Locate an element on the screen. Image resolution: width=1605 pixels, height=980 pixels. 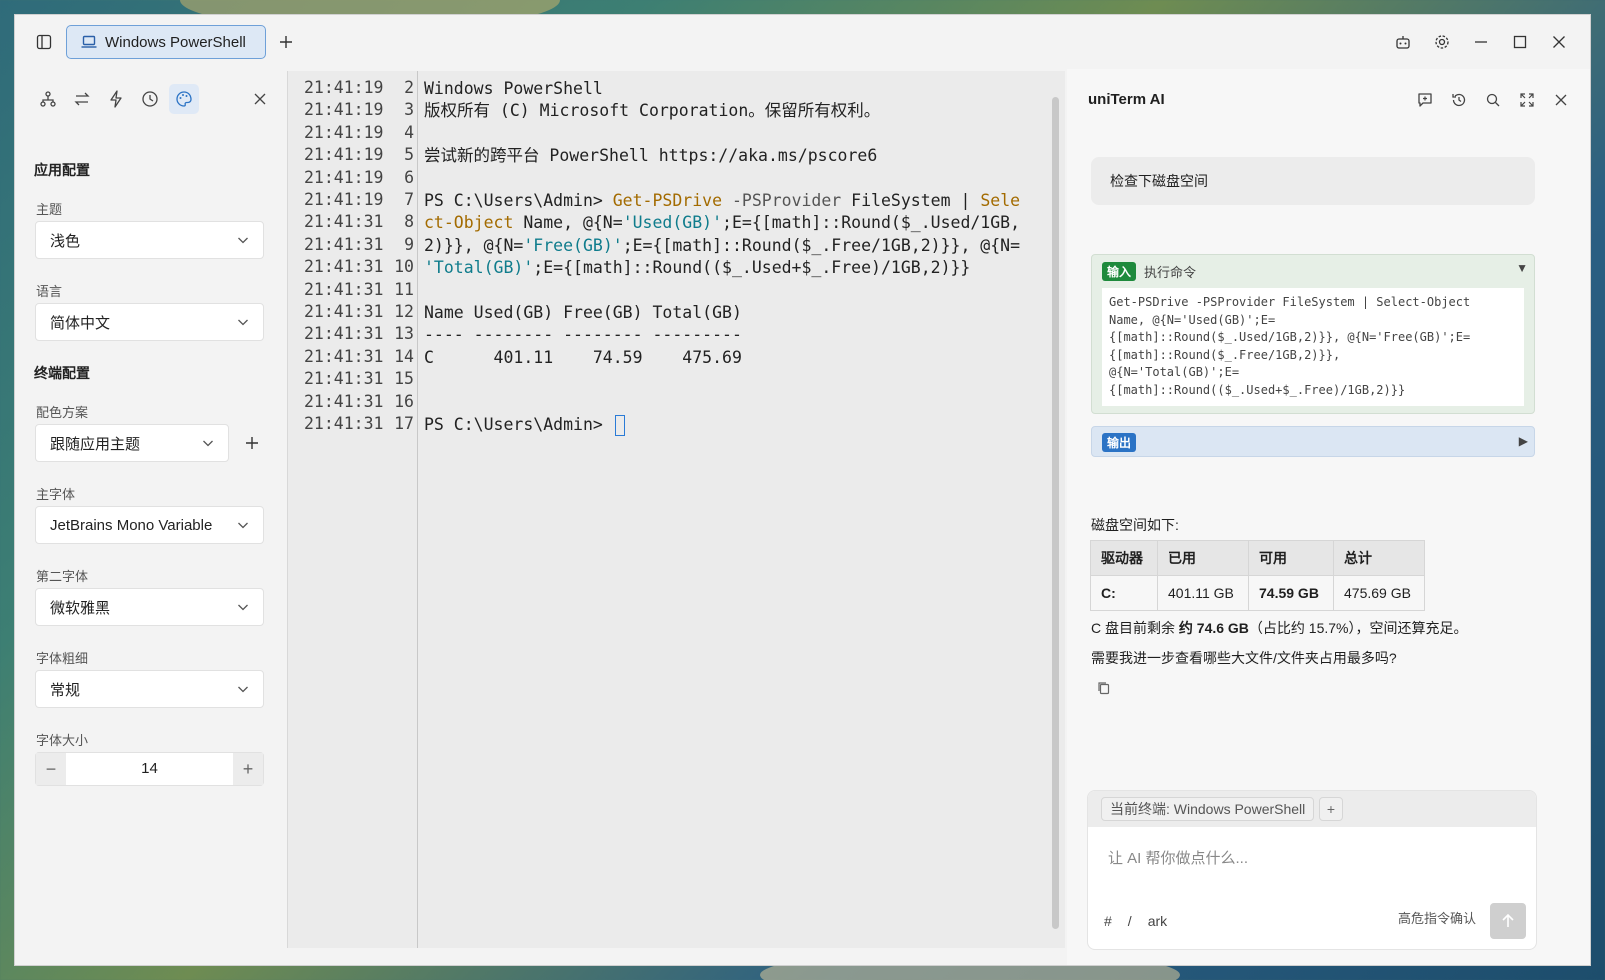
model-selector: ark is located at coordinates (1157, 921).